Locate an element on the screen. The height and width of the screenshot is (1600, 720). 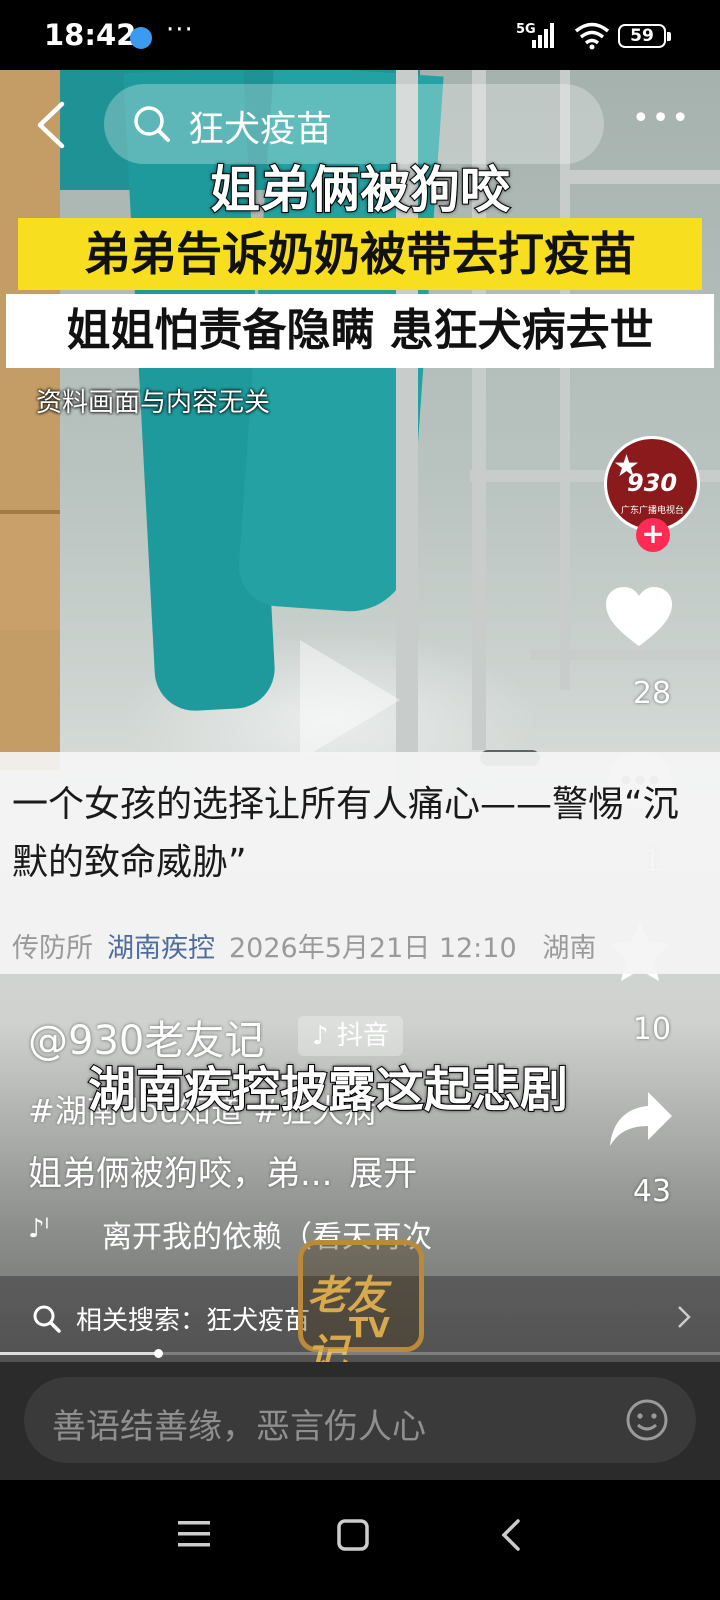
back-nav-icon is located at coordinates (511, 1535).